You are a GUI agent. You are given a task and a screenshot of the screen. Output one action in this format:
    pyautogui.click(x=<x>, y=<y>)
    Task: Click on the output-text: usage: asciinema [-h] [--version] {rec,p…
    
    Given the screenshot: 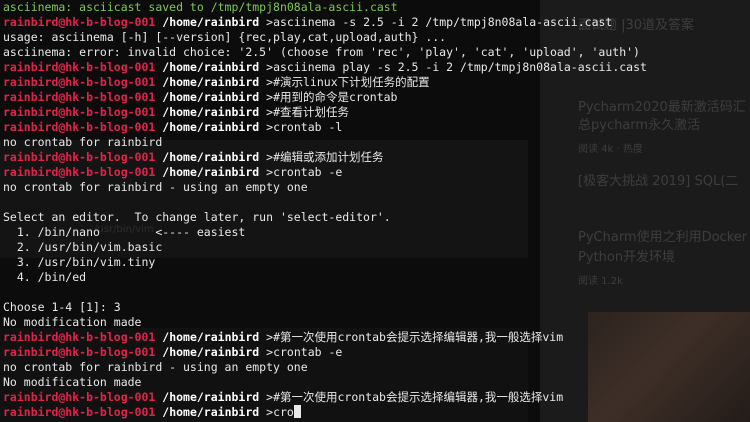 What is the action you would take?
    pyautogui.click(x=225, y=37)
    